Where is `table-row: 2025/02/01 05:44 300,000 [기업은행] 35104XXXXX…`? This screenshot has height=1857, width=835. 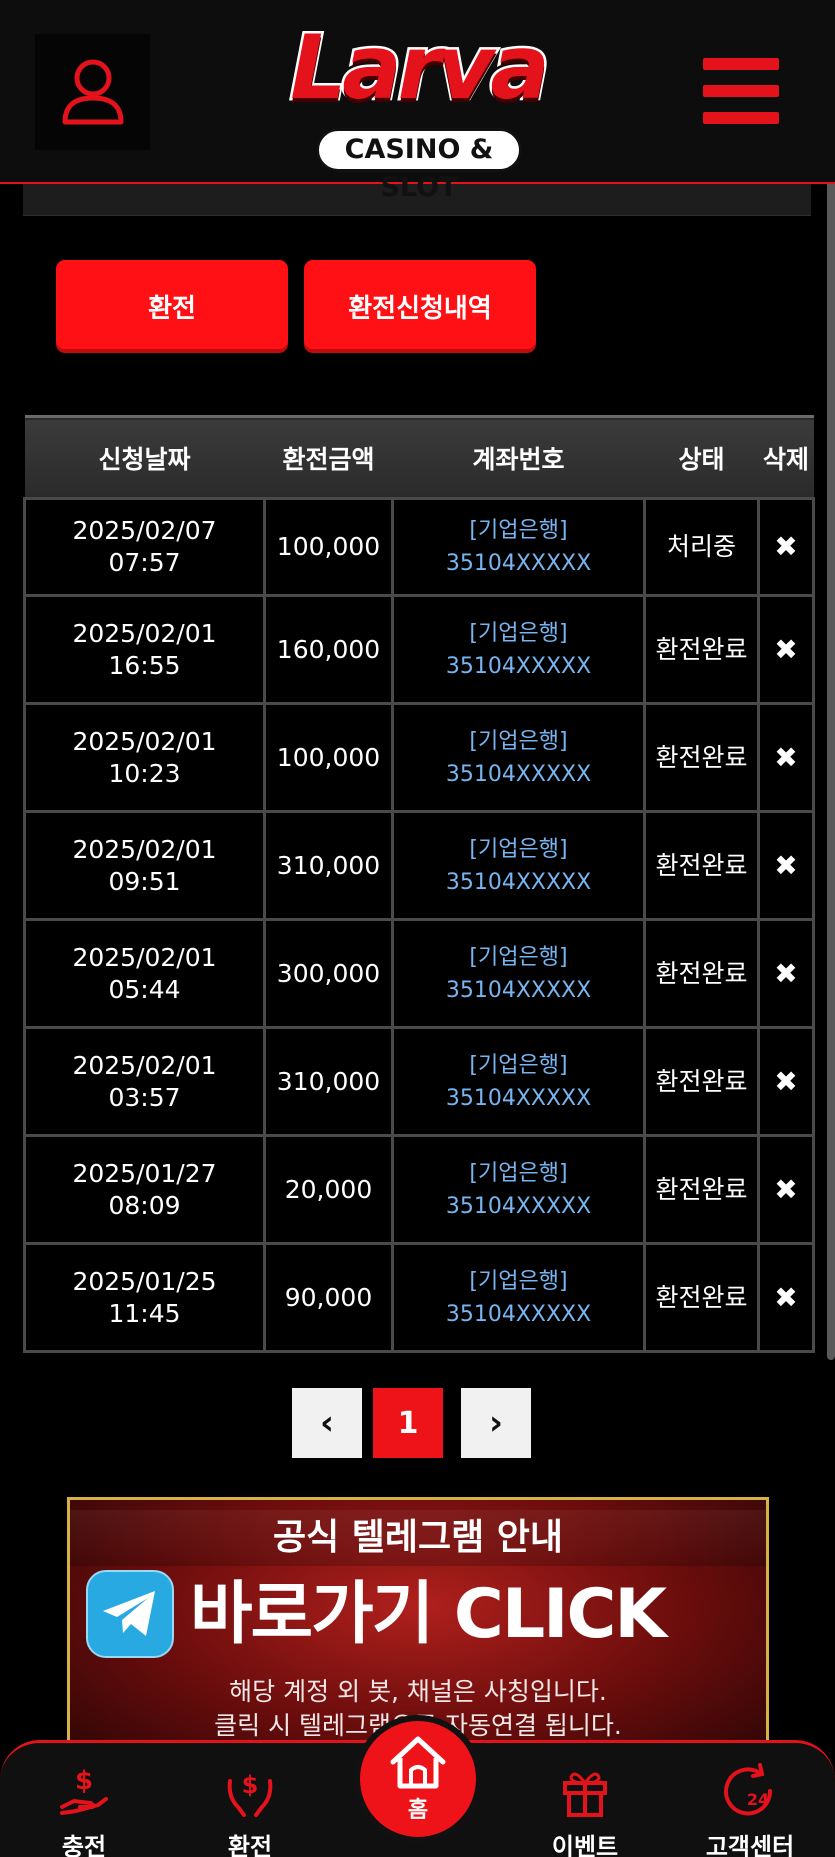
table-row: 2025/02/01 05:44 300,000 [기업은행] 35104XXXXX… is located at coordinates (419, 973).